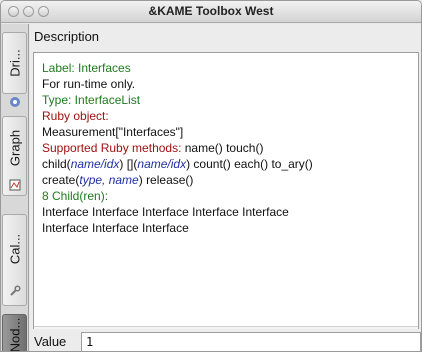  What do you see at coordinates (222, 148) in the screenshot?
I see `description-segment: name() touch()` at bounding box center [222, 148].